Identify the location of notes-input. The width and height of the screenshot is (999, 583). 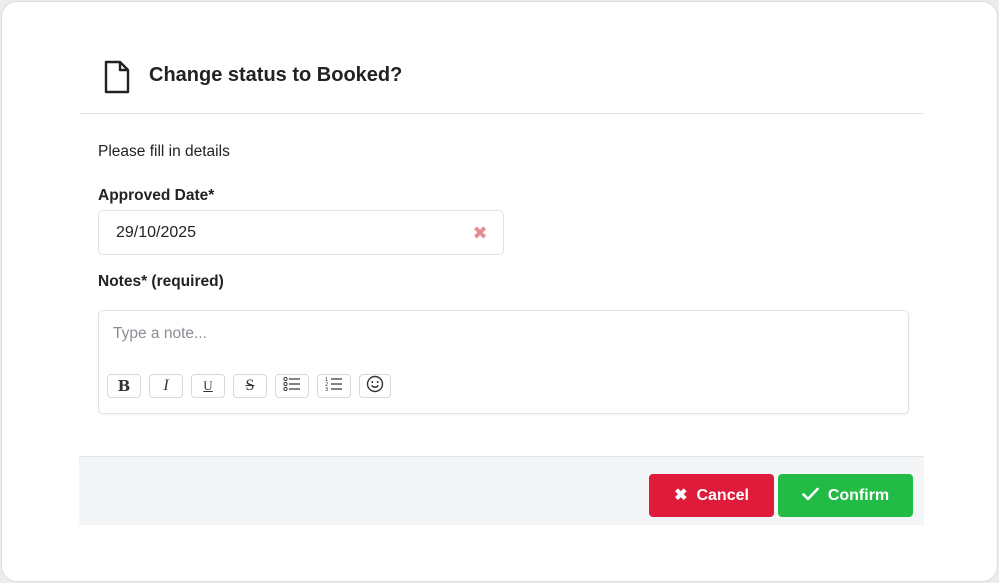
(503, 334).